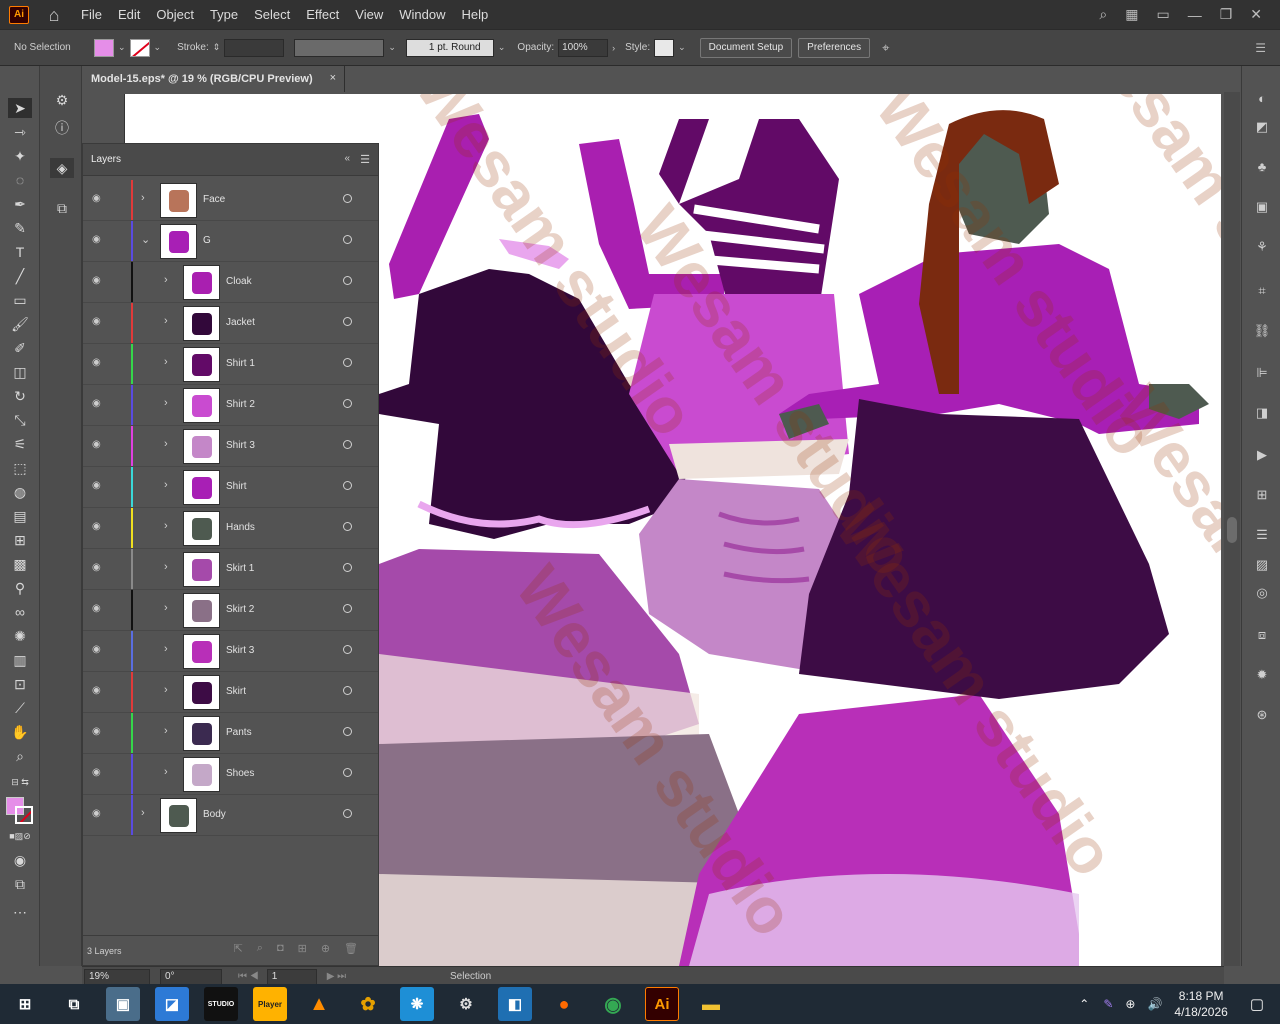  Describe the element at coordinates (117, 976) in the screenshot. I see `zoom-level-field: 19%` at that location.